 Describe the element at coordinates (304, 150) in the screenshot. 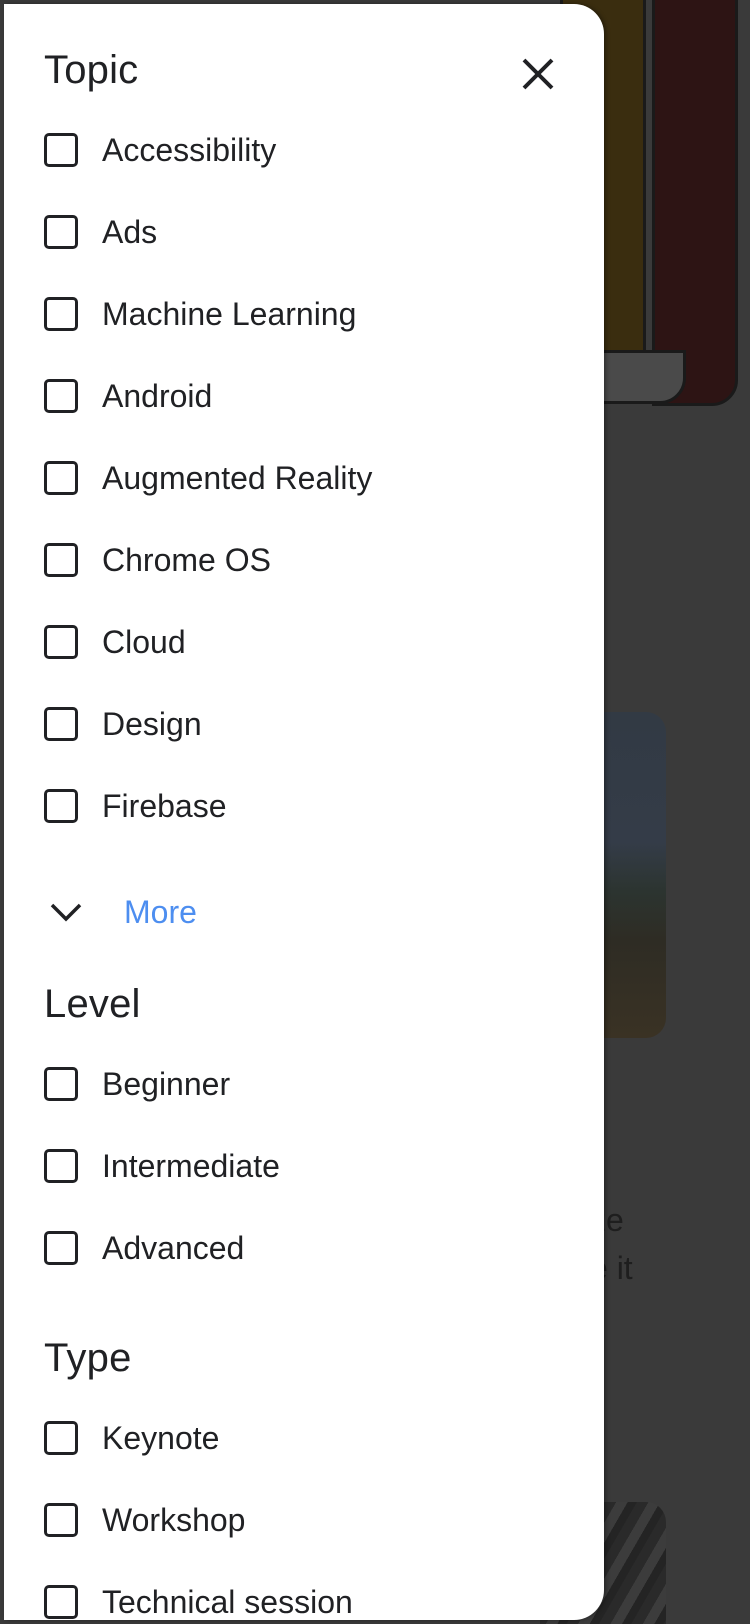

I see `topic-option-accessibility: Accessibility` at that location.